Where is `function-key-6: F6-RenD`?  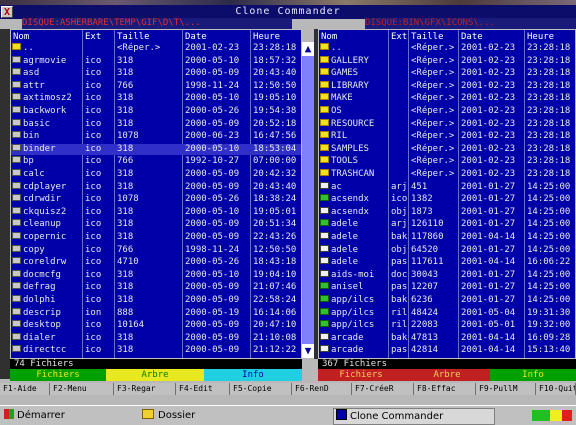 function-key-6: F6-RenD is located at coordinates (322, 389).